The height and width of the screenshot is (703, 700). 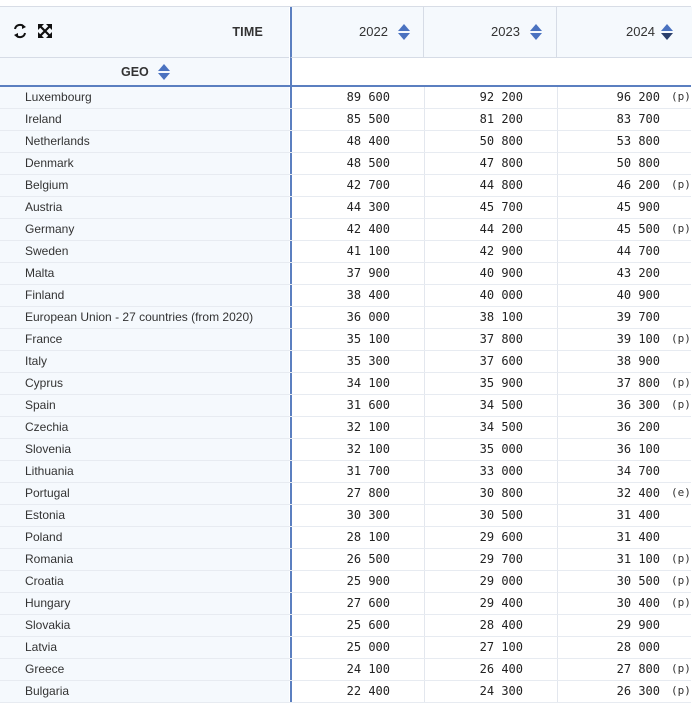 What do you see at coordinates (624, 581) in the screenshot?
I see `value-cell-2024: 30 500 (p)` at bounding box center [624, 581].